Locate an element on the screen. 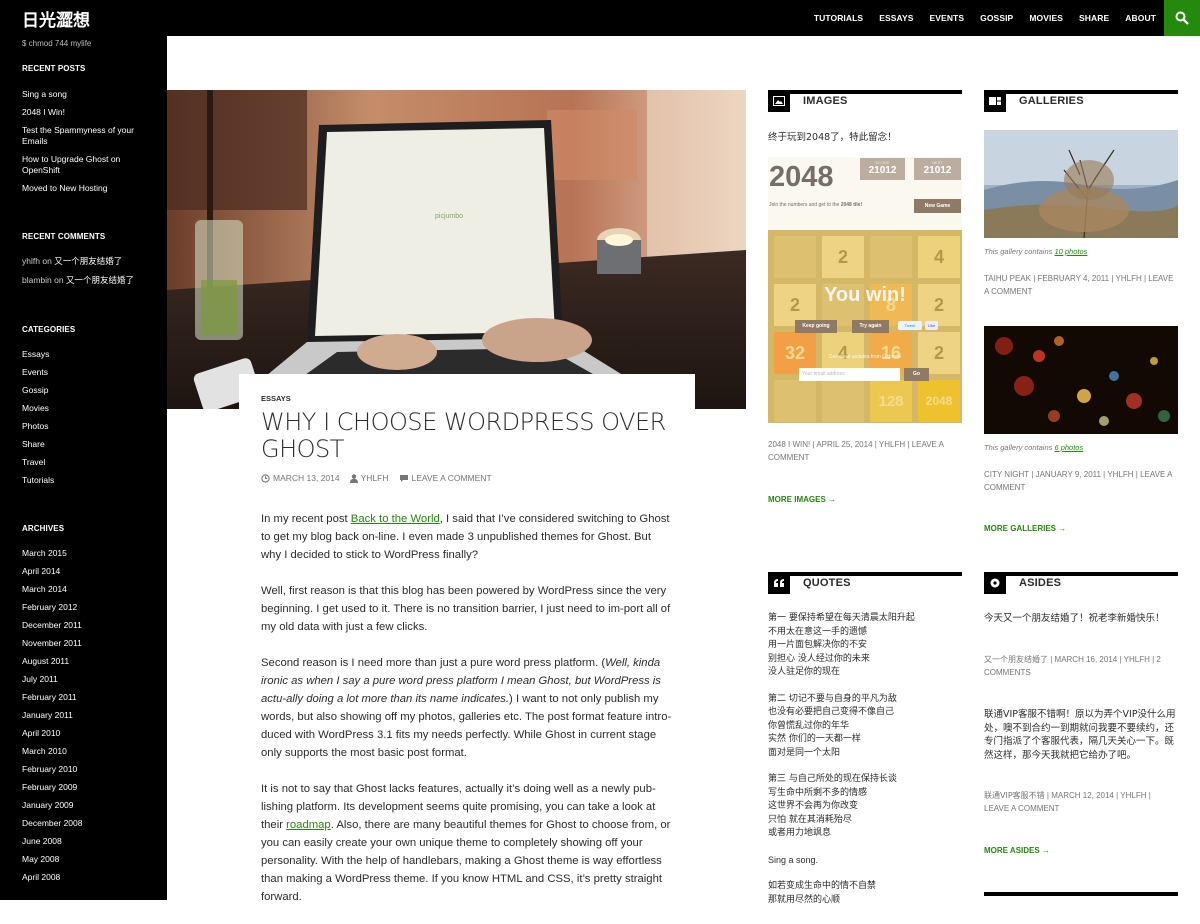  roadmap-link: roadmap is located at coordinates (308, 825).